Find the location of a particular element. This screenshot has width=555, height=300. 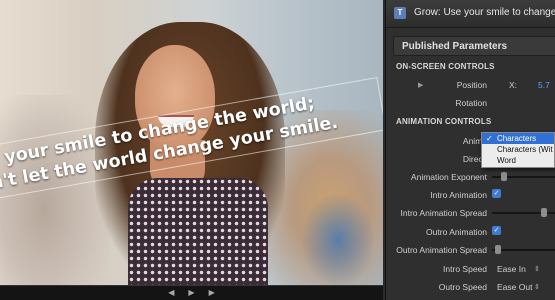

tab-label: Published Parameters is located at coordinates (455, 46).